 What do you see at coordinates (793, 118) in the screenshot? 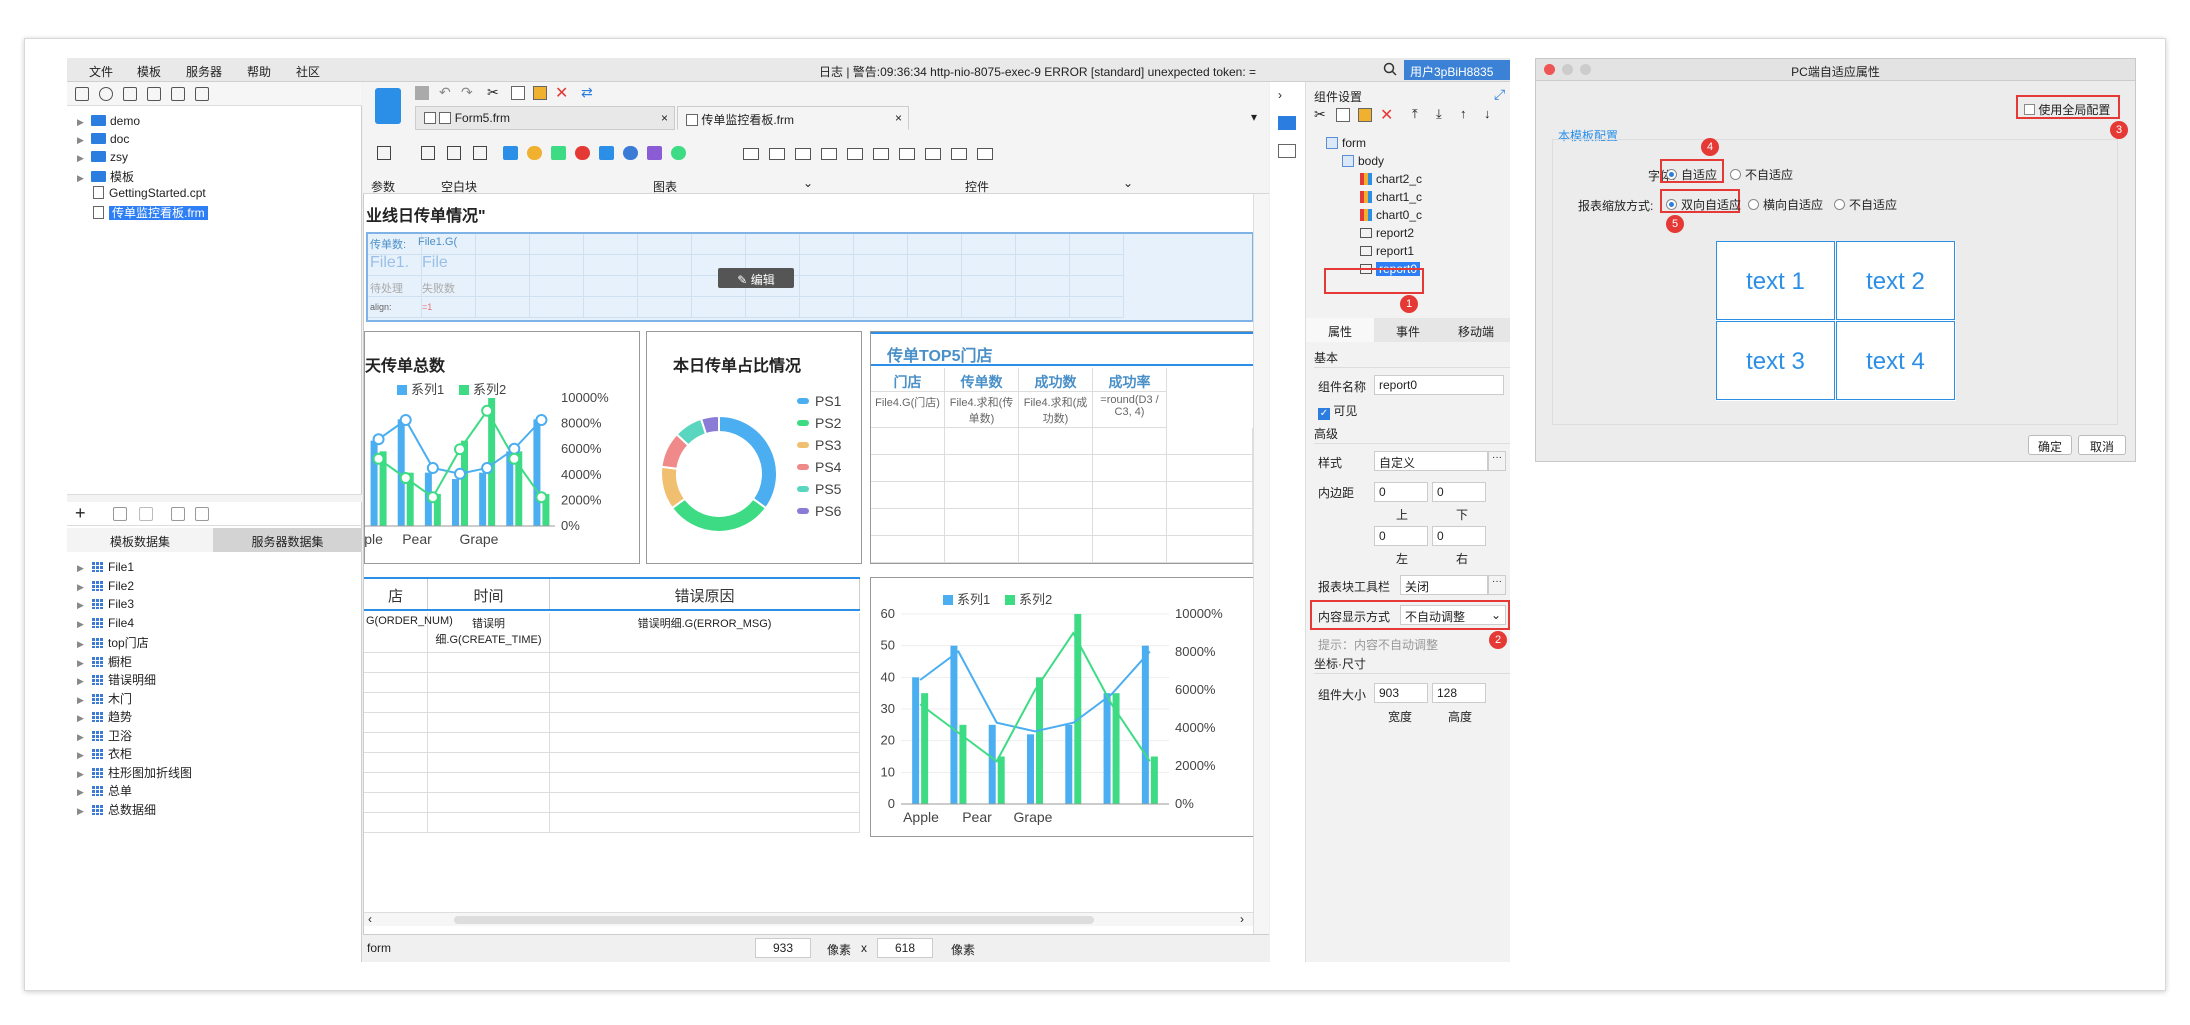
I see `tab-monitor: 传单监控看板.frm ×` at bounding box center [793, 118].